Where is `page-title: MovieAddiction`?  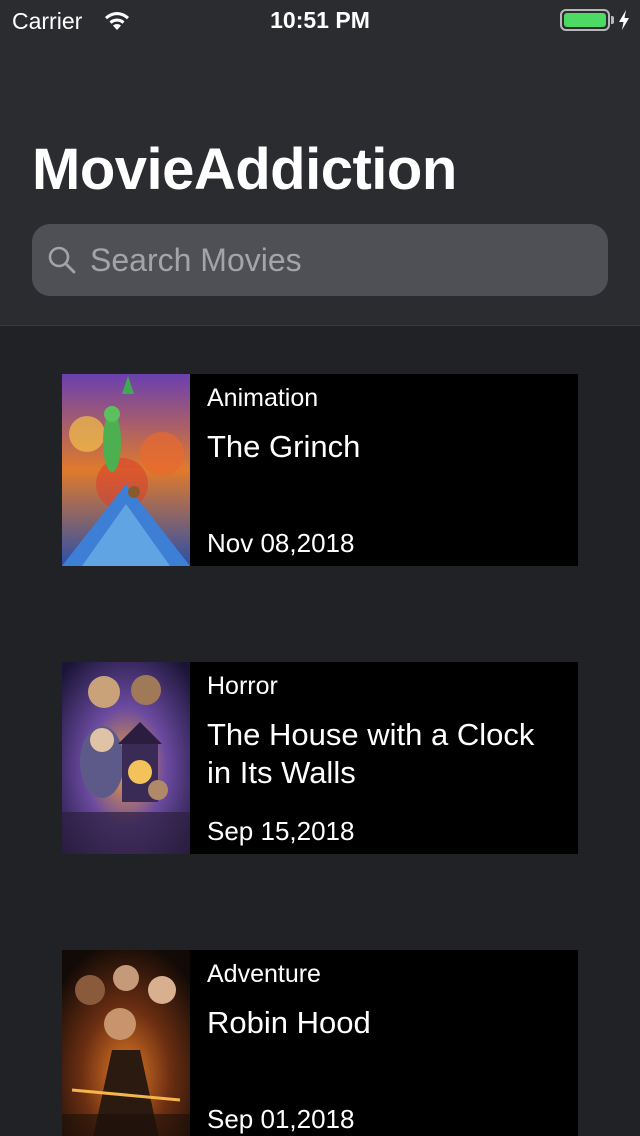
page-title: MovieAddiction is located at coordinates (244, 169).